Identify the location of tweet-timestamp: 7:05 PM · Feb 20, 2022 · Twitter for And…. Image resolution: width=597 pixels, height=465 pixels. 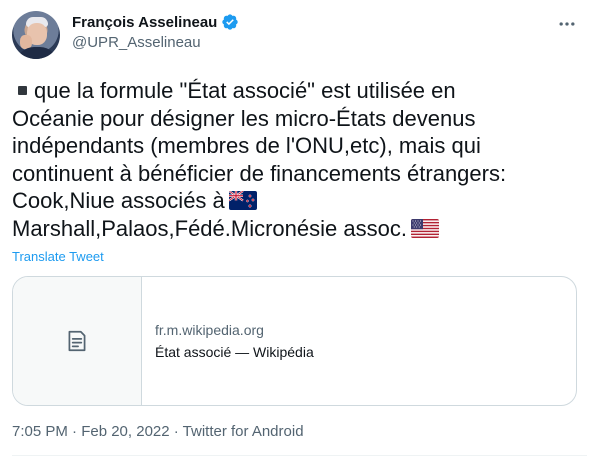
(158, 431).